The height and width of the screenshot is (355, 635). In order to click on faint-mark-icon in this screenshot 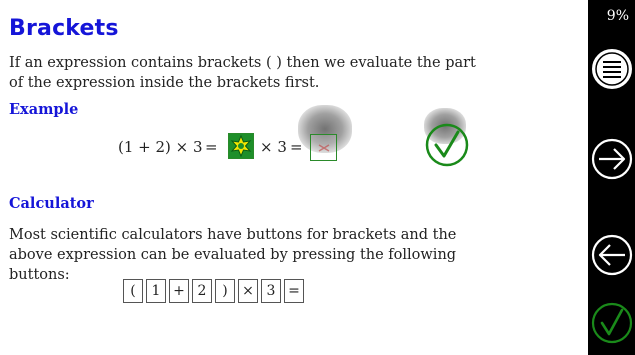, I will do `click(323, 147)`.